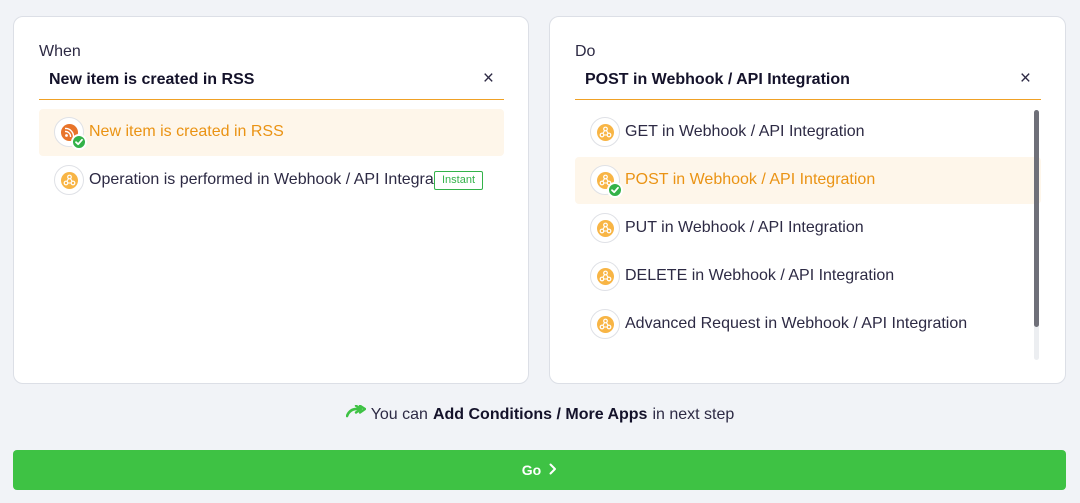 This screenshot has width=1080, height=503. I want to click on option-label: POST in Webhook / API Integration, so click(750, 179).